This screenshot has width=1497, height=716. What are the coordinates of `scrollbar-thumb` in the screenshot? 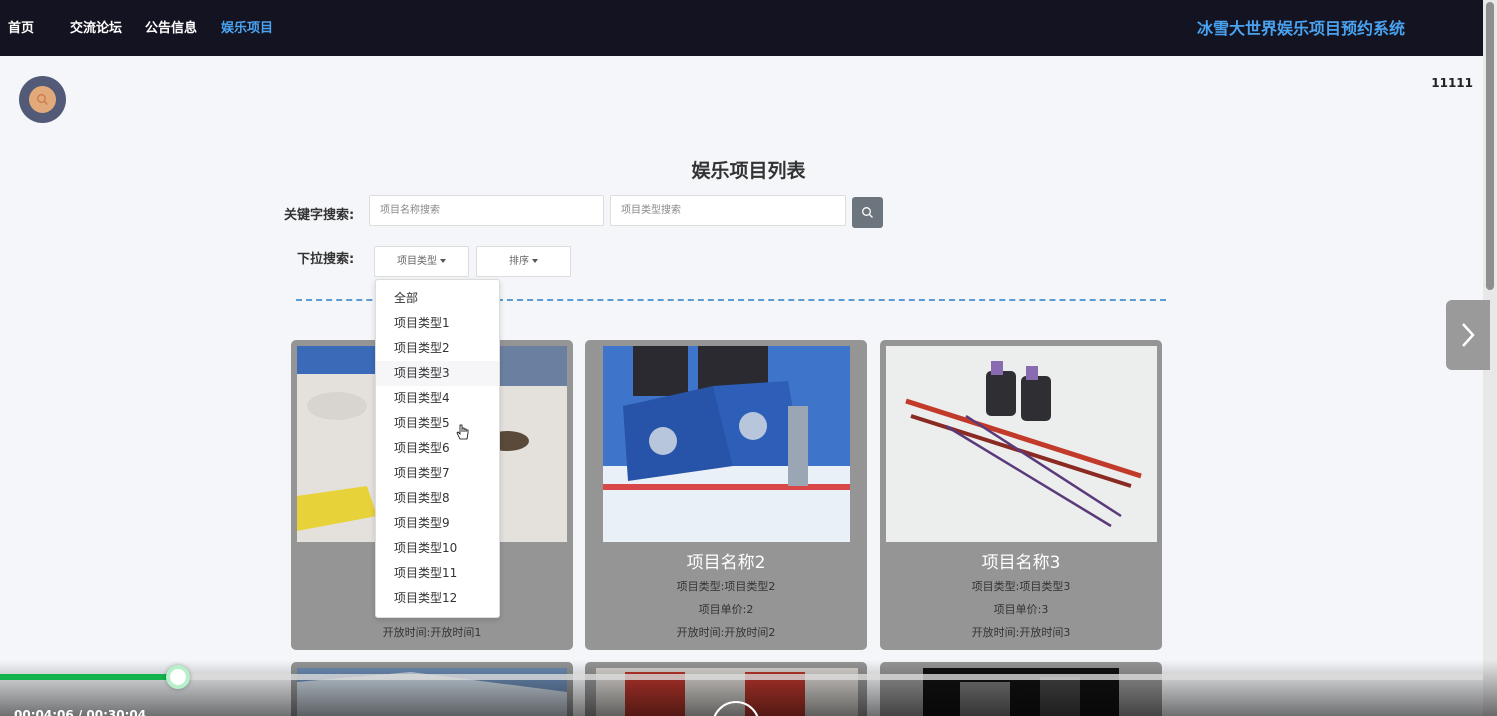 It's located at (1490, 146).